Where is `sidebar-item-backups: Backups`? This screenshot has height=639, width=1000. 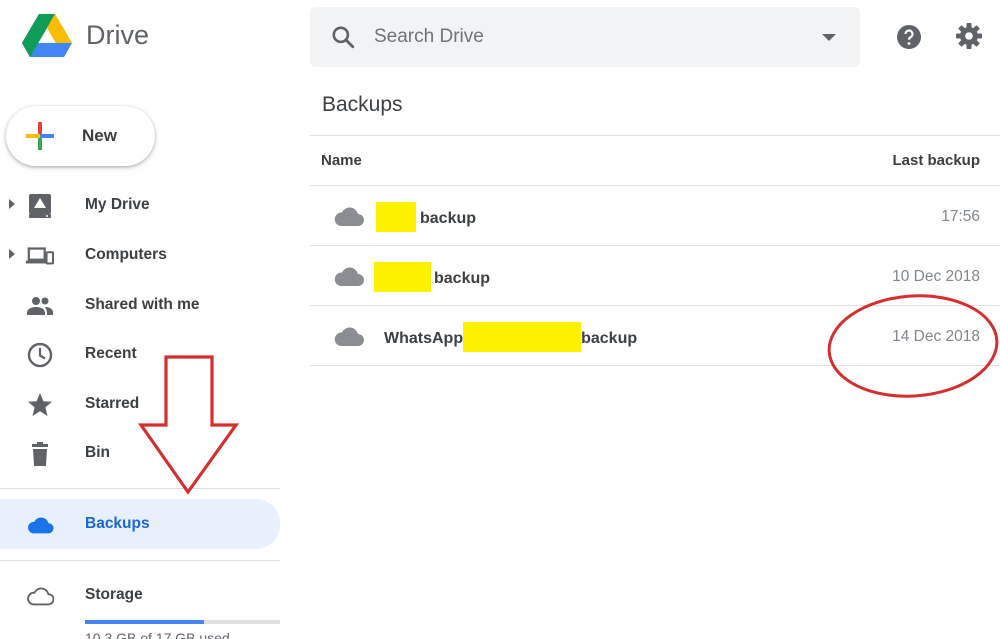
sidebar-item-backups: Backups is located at coordinates (140, 524).